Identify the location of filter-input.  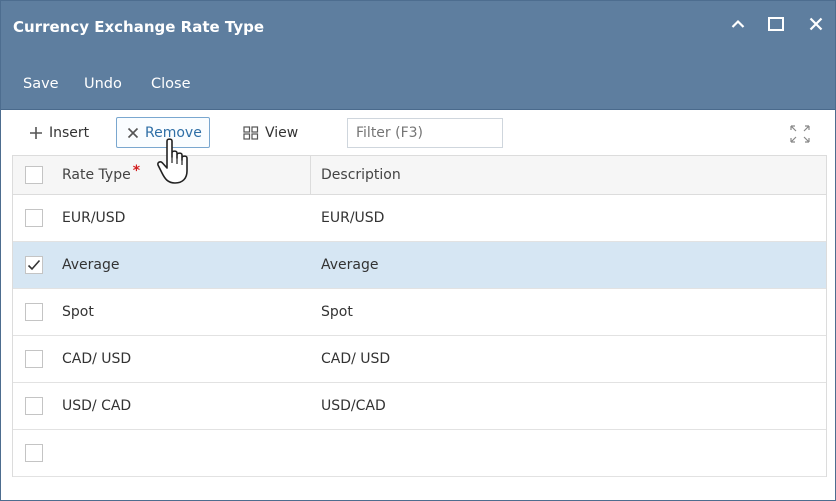
(425, 133).